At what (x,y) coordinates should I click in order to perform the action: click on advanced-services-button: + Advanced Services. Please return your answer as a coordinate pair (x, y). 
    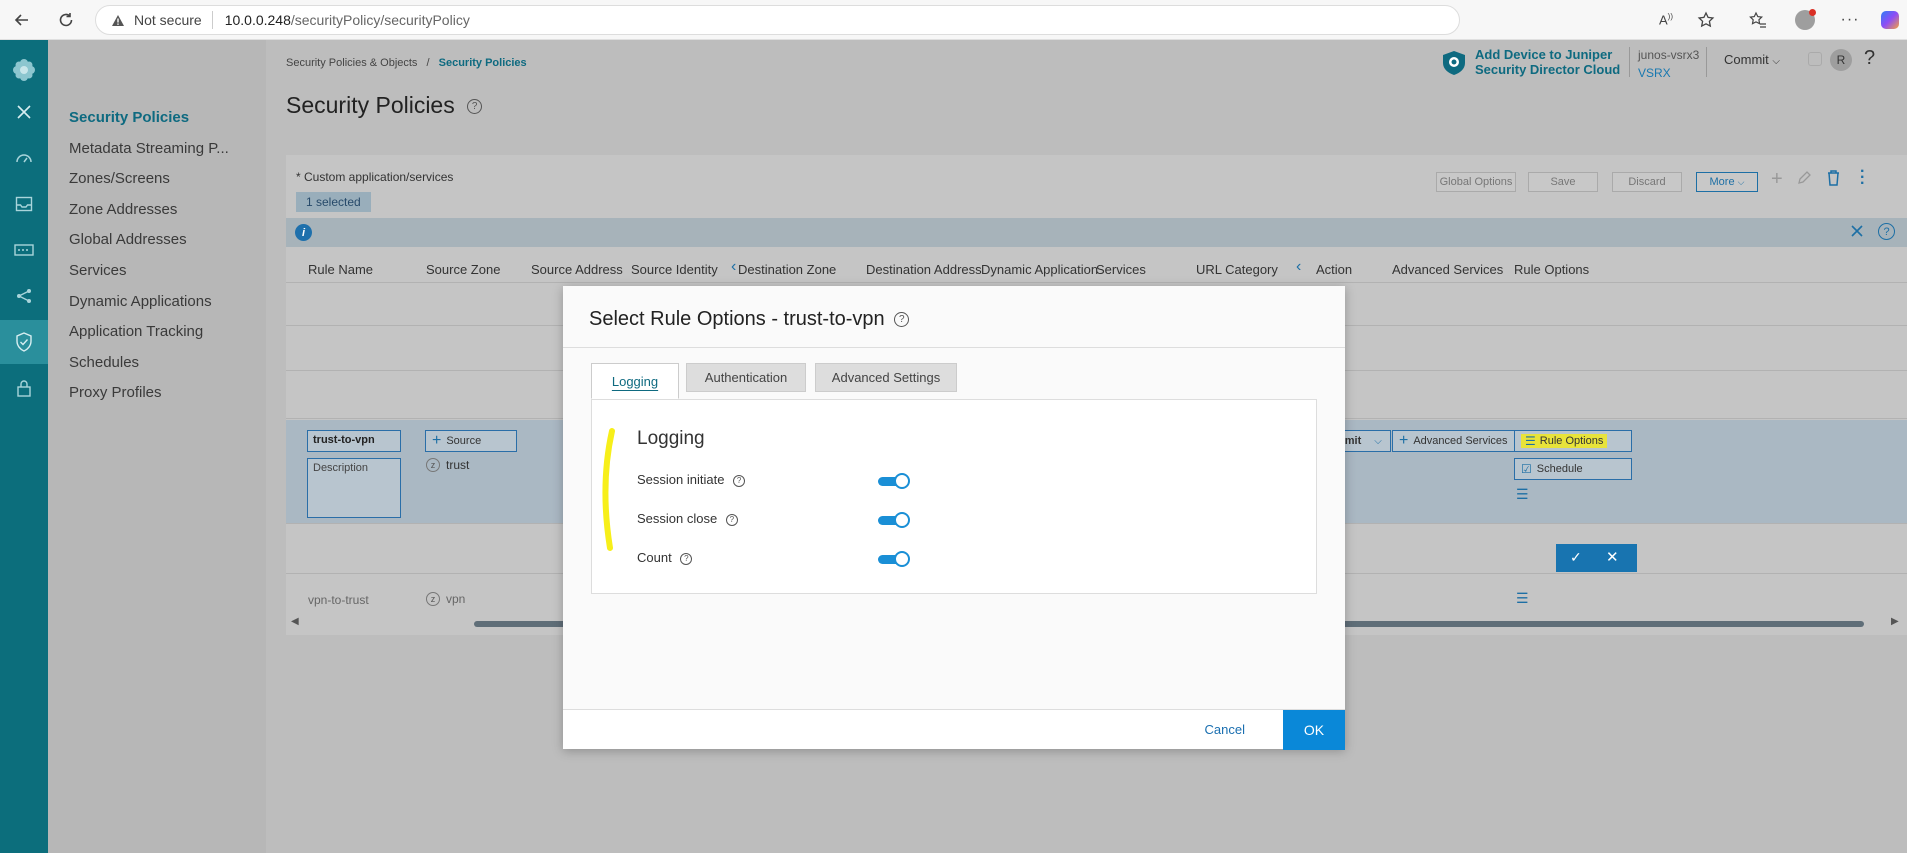
    Looking at the image, I should click on (1454, 441).